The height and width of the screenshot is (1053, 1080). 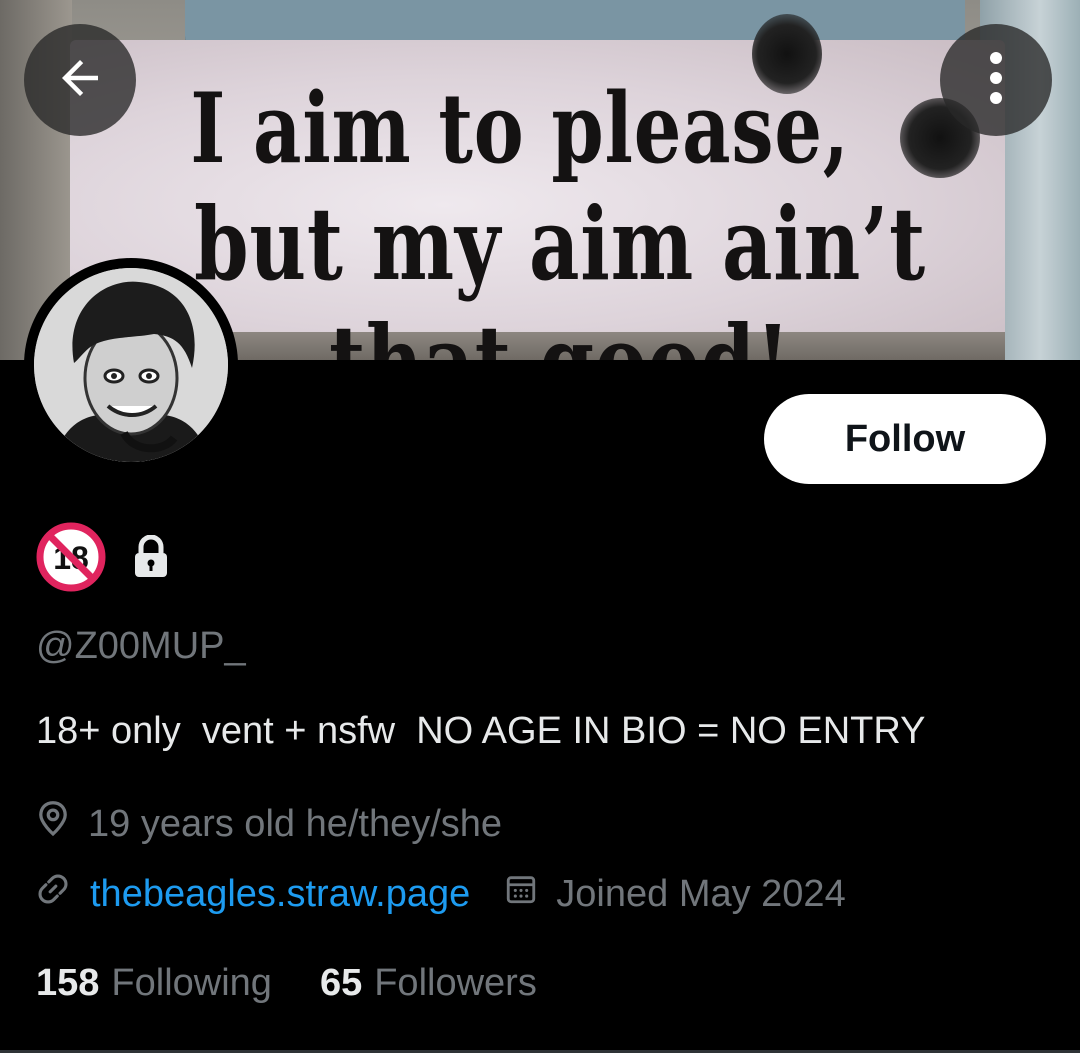 I want to click on website-link: thebeagles.straw.page, so click(x=280, y=894).